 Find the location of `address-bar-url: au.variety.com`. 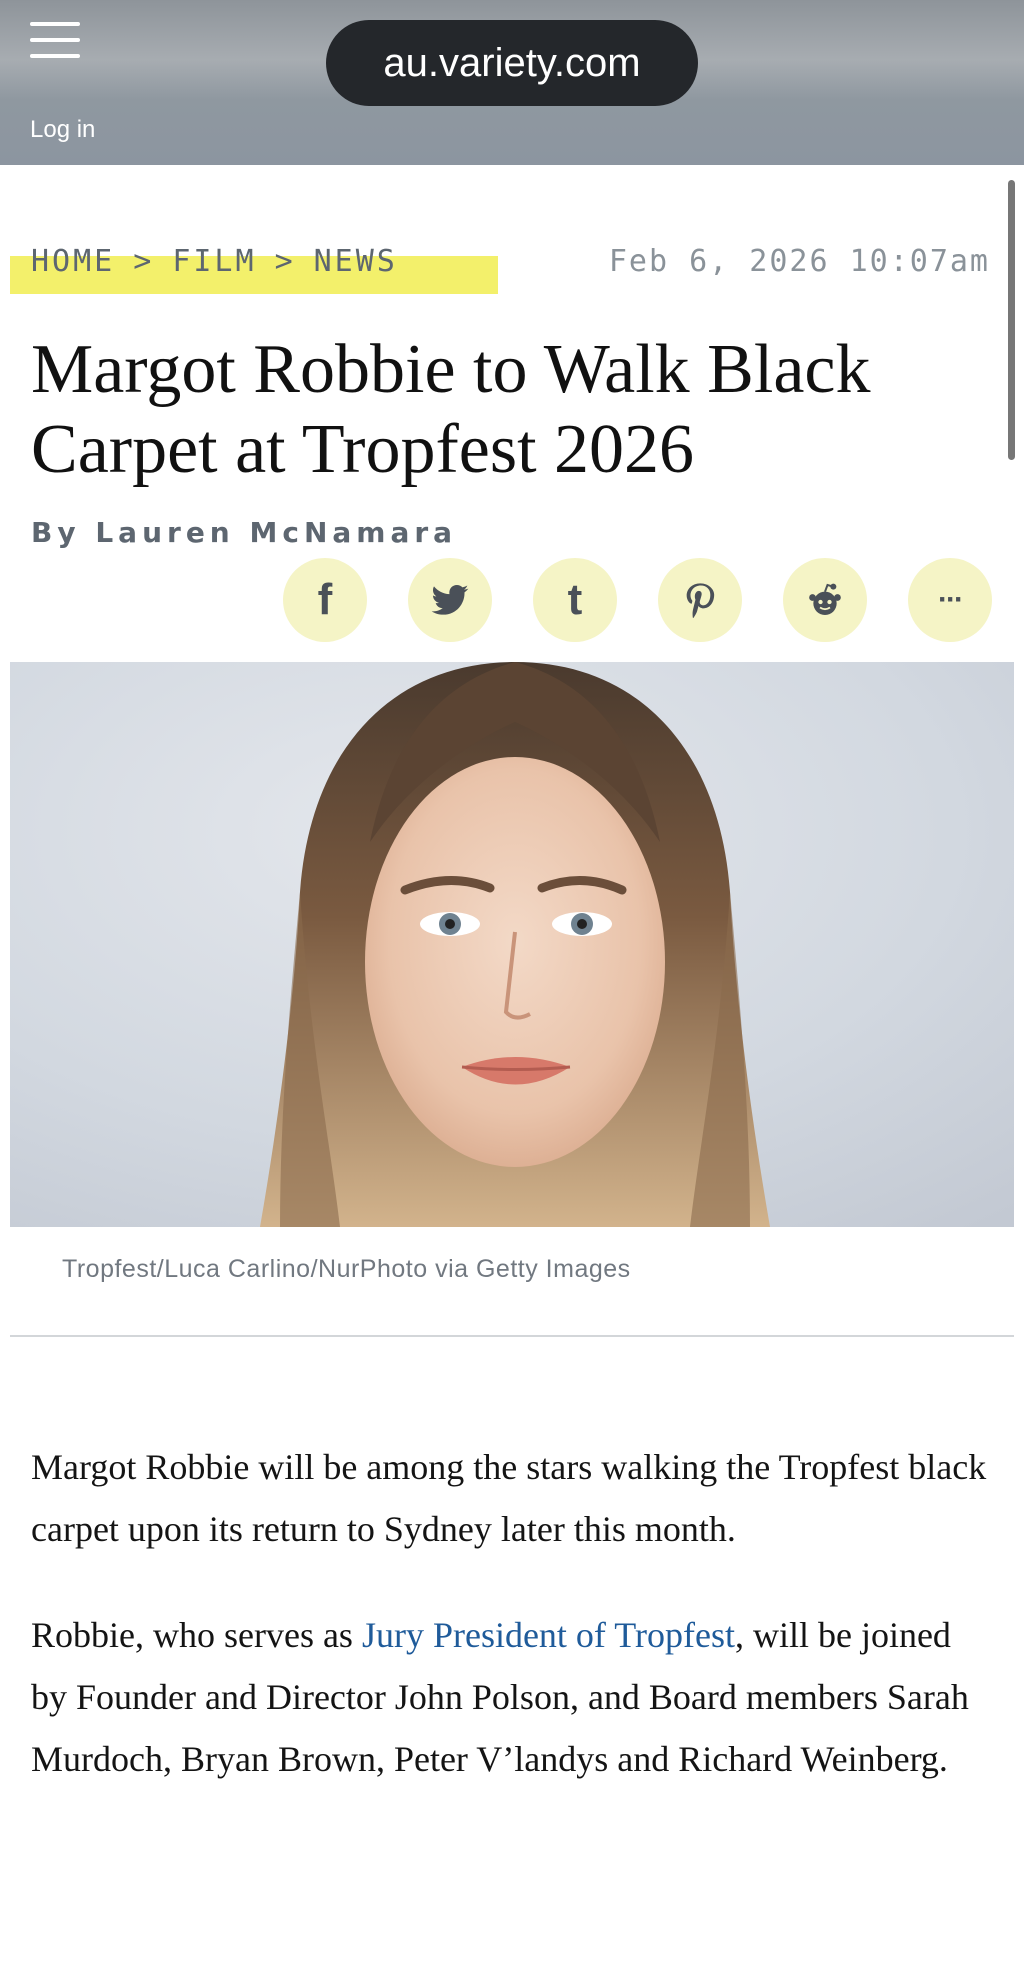

address-bar-url: au.variety.com is located at coordinates (512, 62).